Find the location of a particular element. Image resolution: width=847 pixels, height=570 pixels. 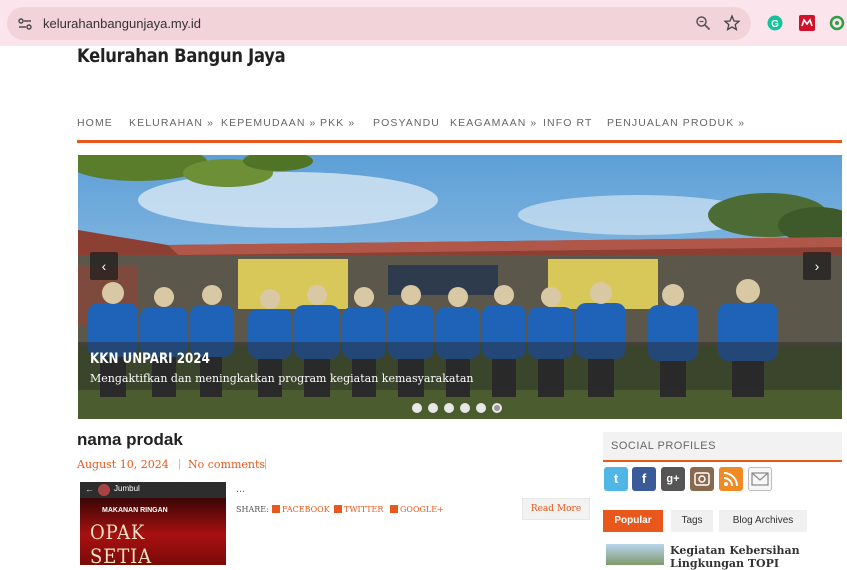

twitter-icon: t is located at coordinates (616, 479).